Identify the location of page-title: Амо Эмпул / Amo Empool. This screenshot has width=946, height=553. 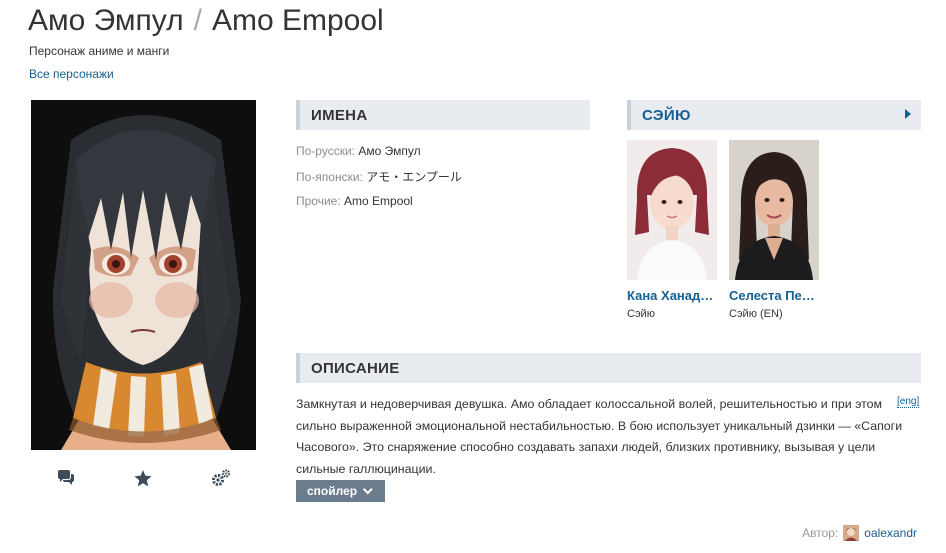
(206, 21).